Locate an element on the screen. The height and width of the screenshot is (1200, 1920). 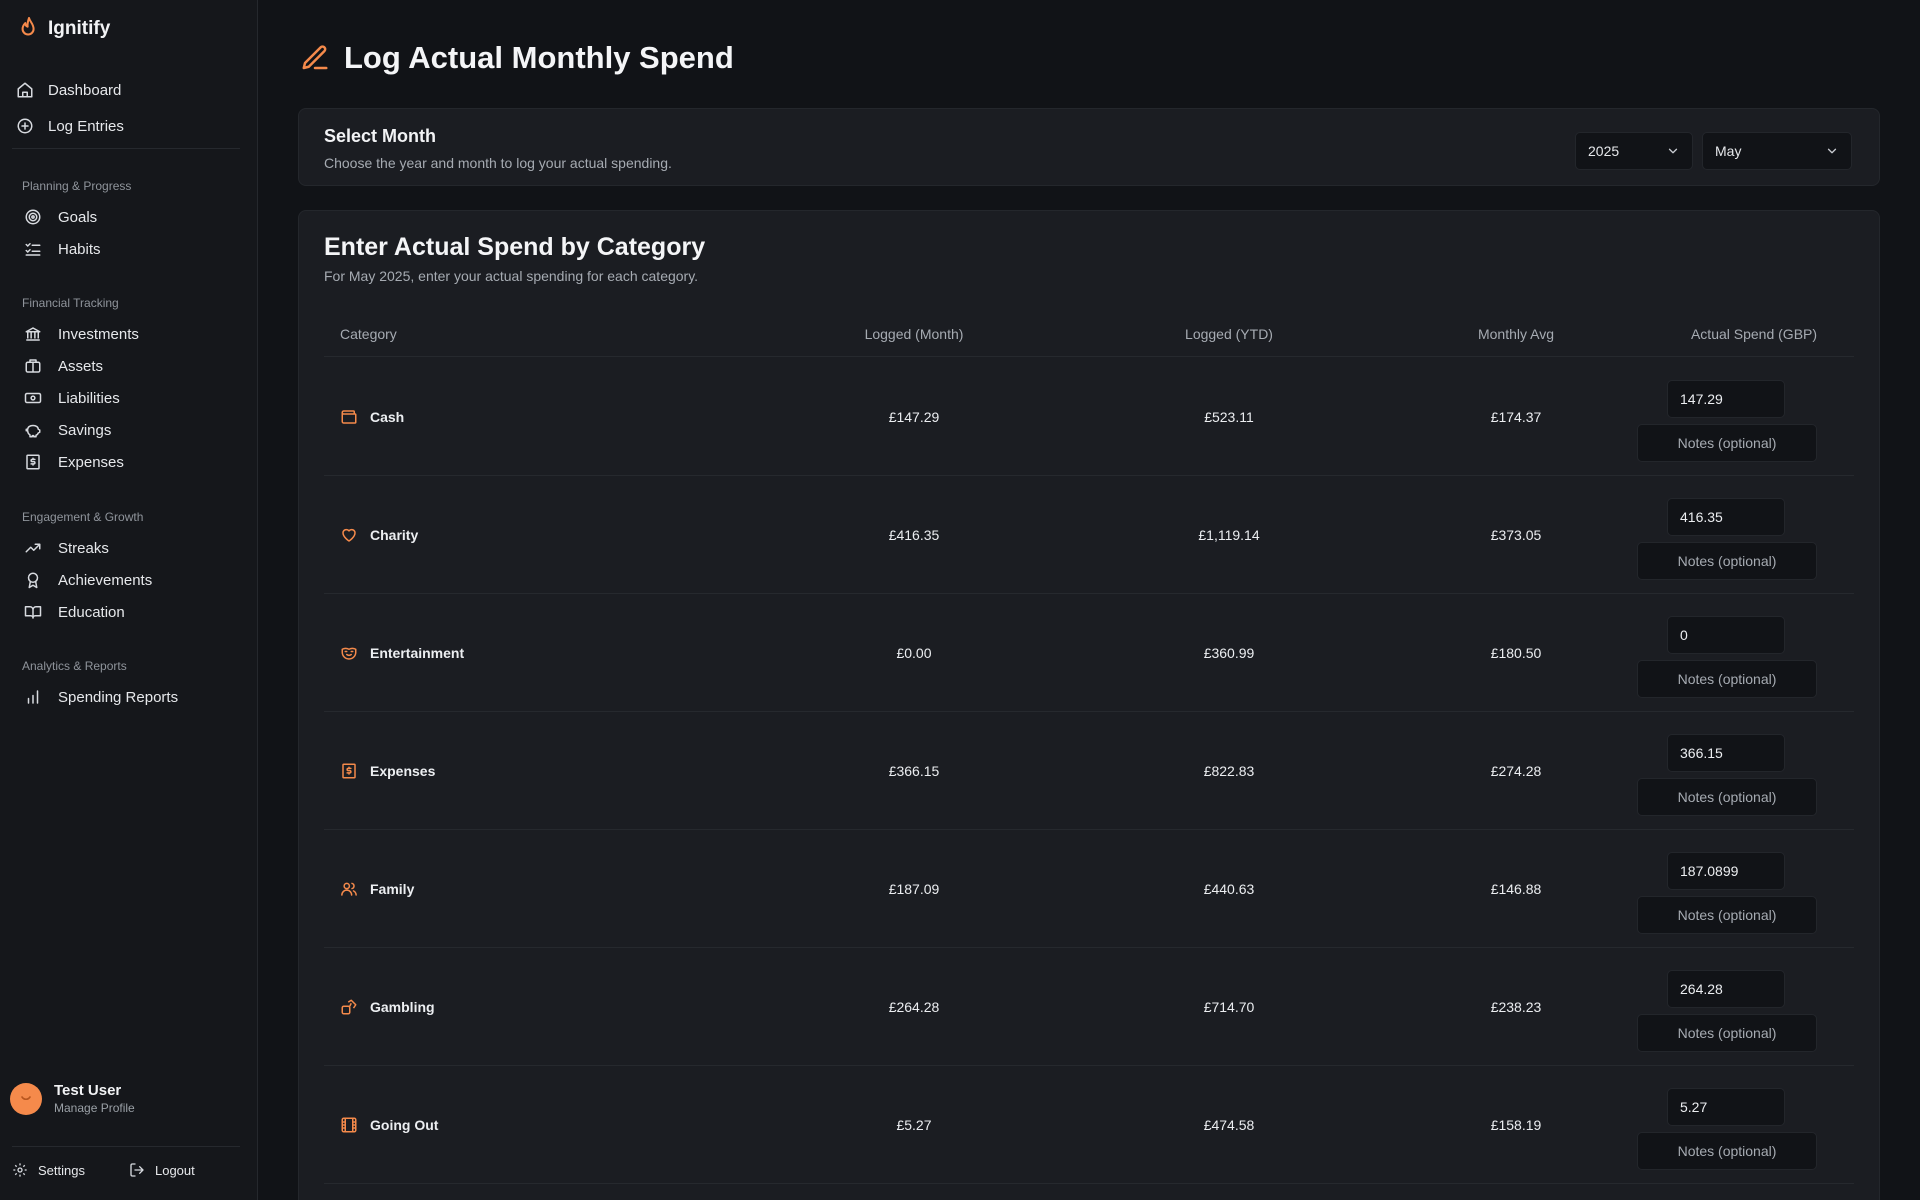
sidebar-item-education: Education is located at coordinates (132, 612).